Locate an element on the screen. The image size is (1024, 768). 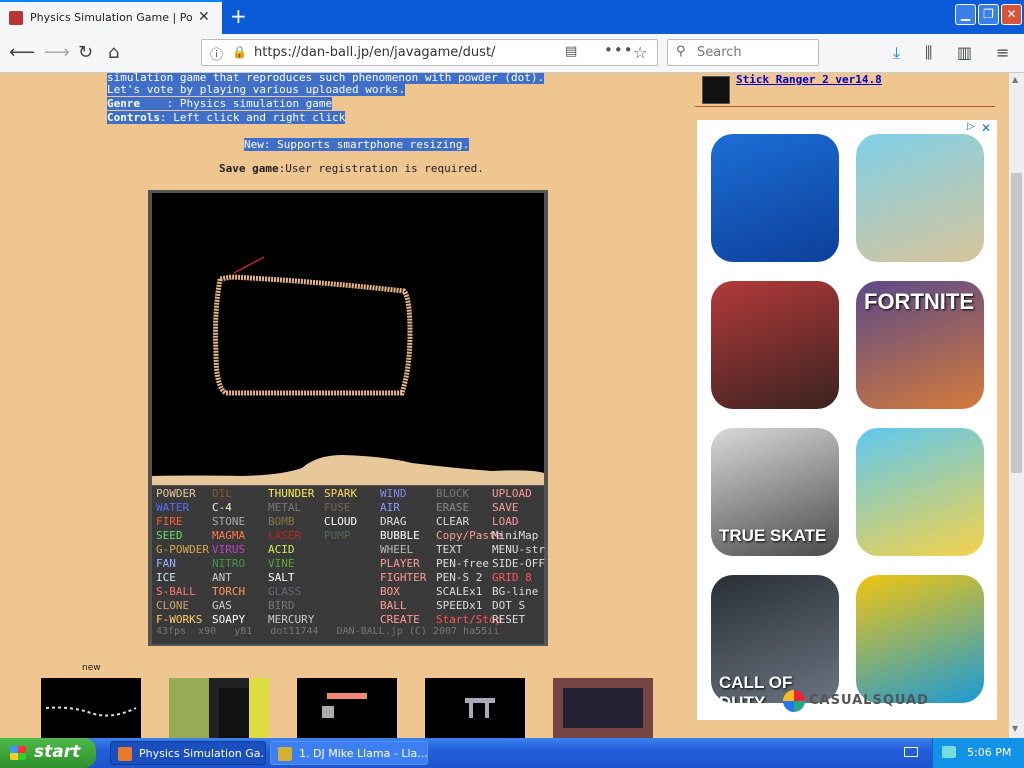
menu-icon: ≡ is located at coordinates (1002, 52).